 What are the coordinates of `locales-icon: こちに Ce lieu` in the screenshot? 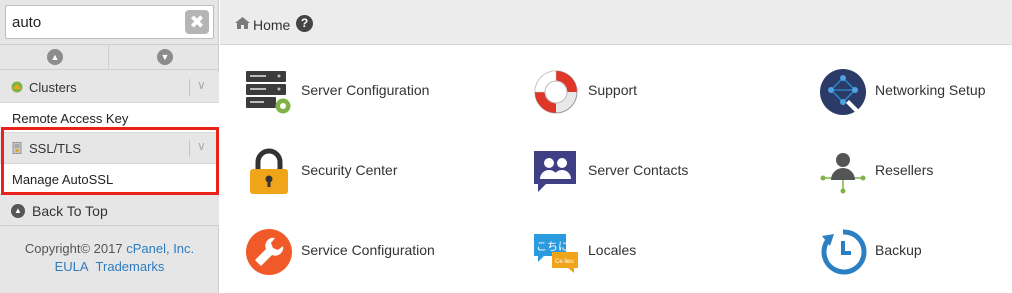 It's located at (556, 253).